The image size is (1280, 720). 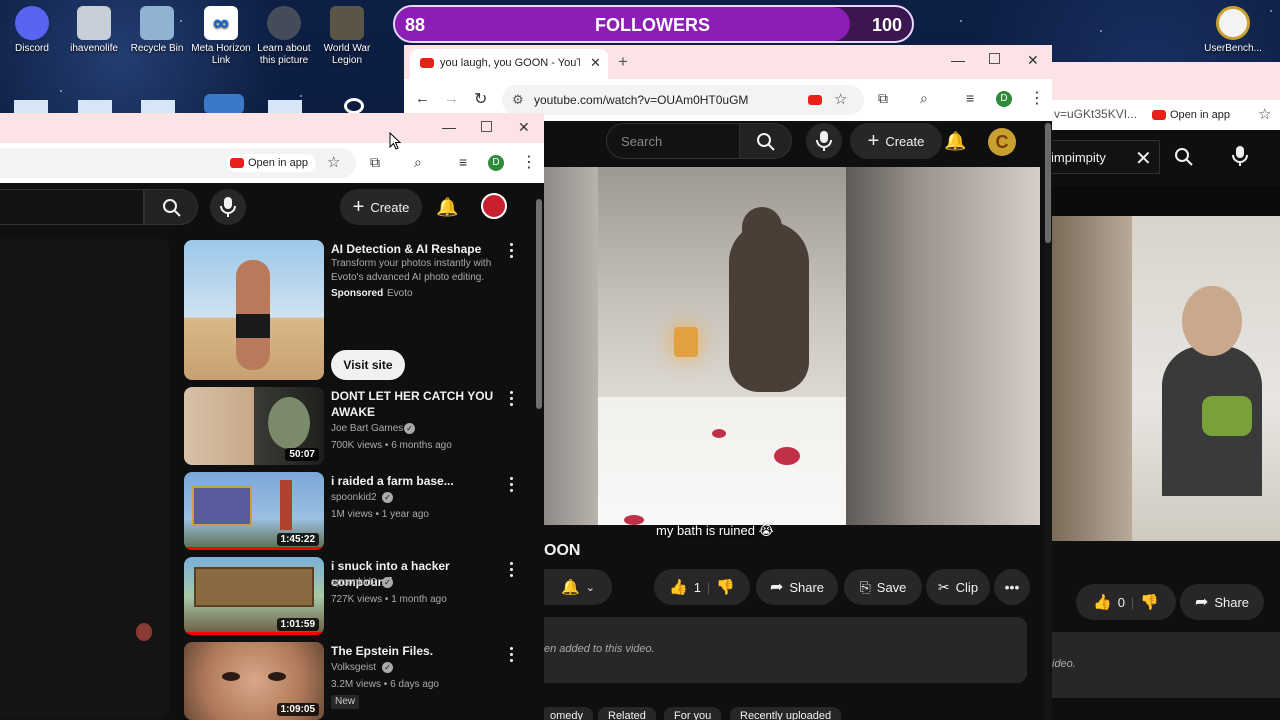 What do you see at coordinates (85, 479) in the screenshot?
I see `left-video-player` at bounding box center [85, 479].